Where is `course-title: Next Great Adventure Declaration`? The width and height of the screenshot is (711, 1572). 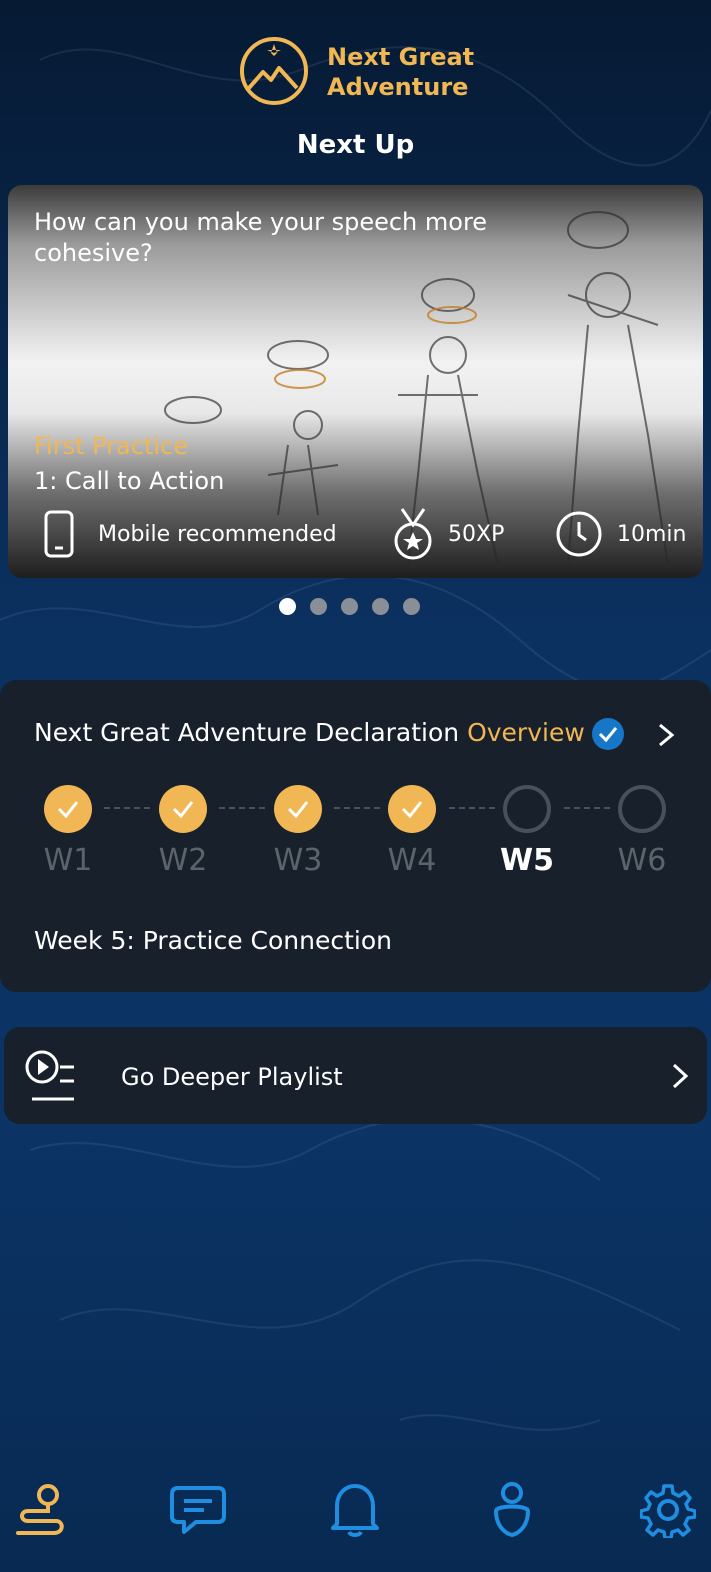
course-title: Next Great Adventure Declaration is located at coordinates (247, 732).